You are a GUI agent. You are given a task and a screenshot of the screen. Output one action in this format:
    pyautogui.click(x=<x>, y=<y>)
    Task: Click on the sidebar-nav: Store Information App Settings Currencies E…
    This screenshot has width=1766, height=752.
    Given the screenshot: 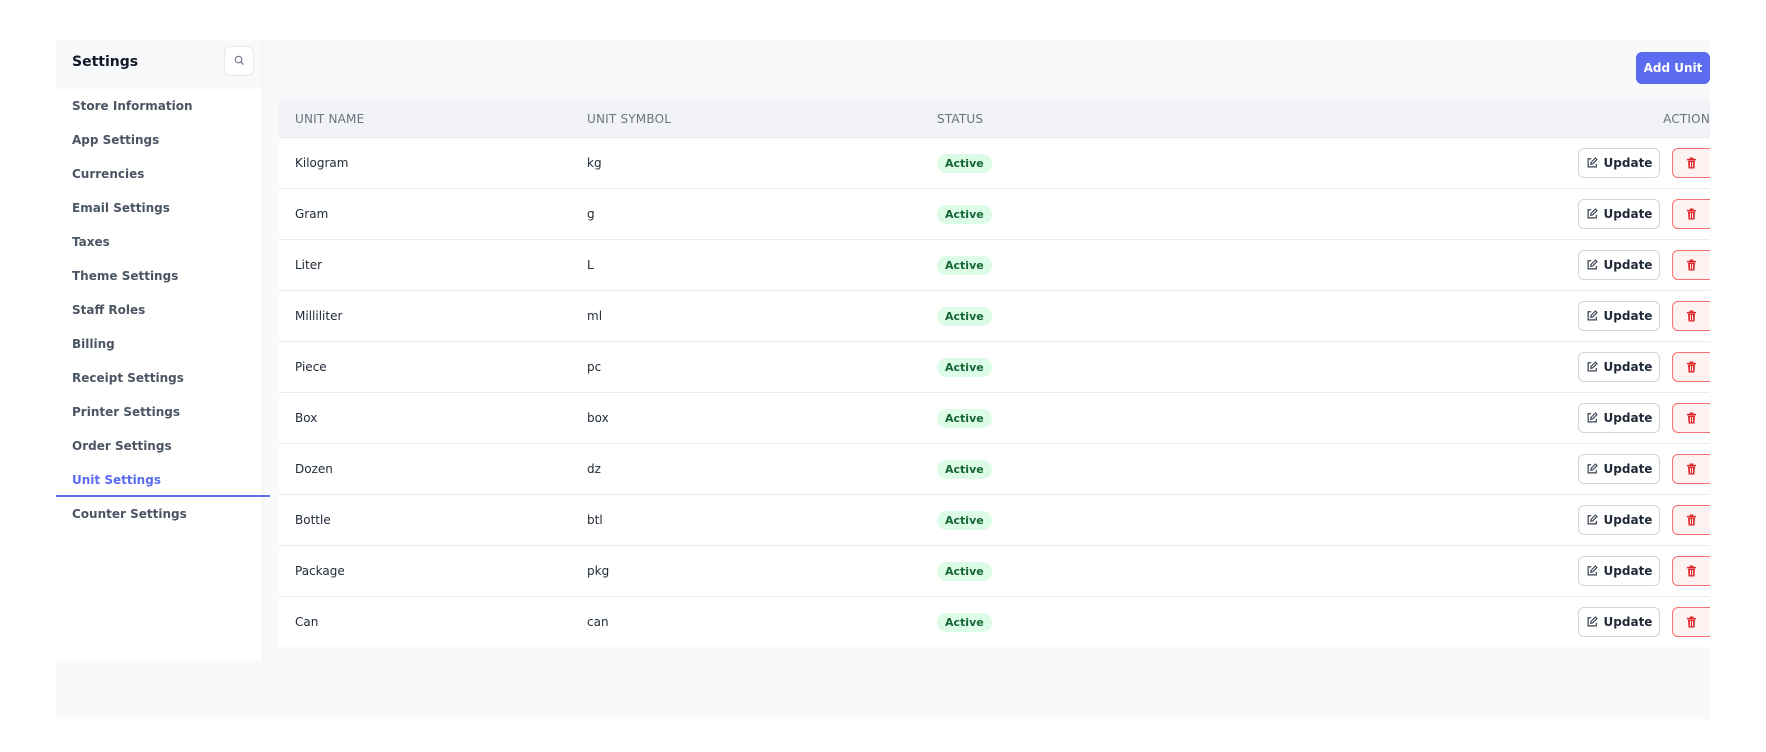 What is the action you would take?
    pyautogui.click(x=163, y=310)
    